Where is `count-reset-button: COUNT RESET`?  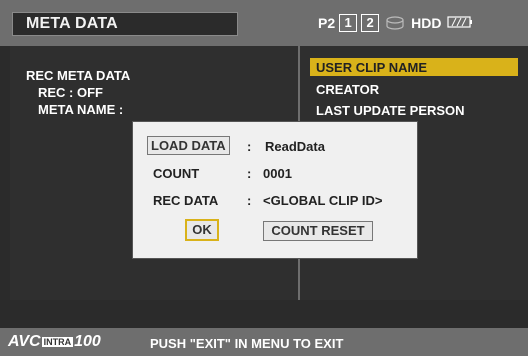
count-reset-button: COUNT RESET is located at coordinates (318, 231).